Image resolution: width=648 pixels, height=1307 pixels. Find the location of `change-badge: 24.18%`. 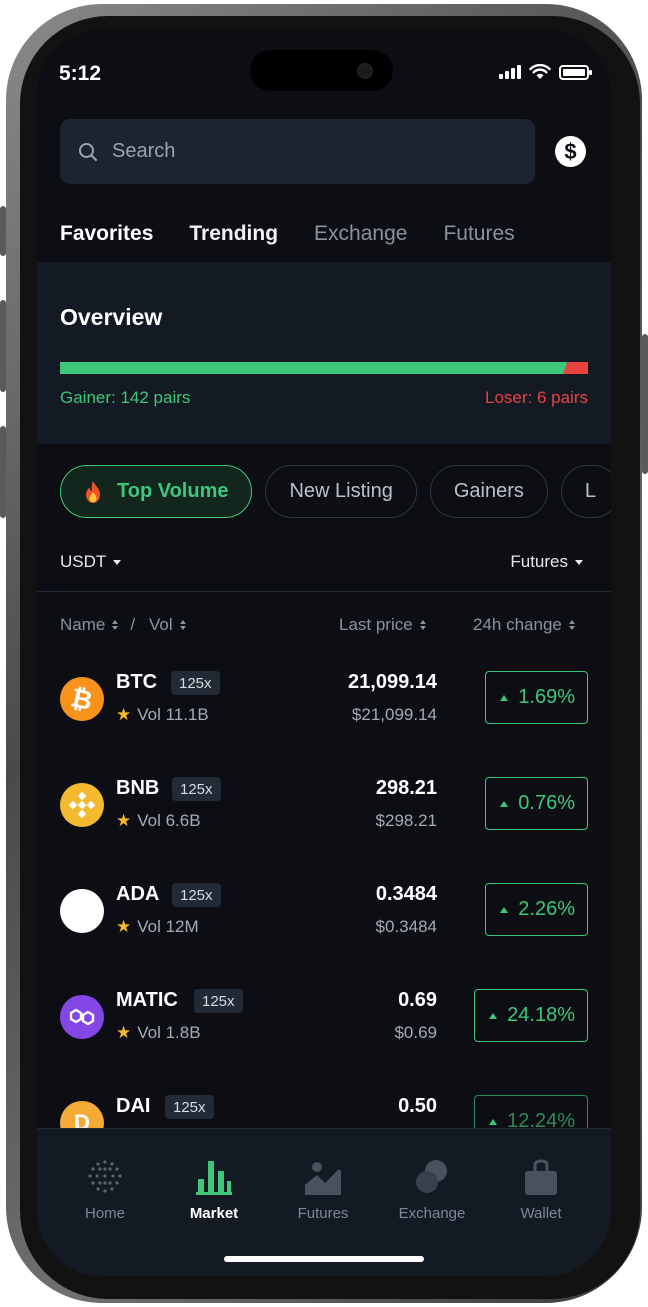

change-badge: 24.18% is located at coordinates (531, 1015).